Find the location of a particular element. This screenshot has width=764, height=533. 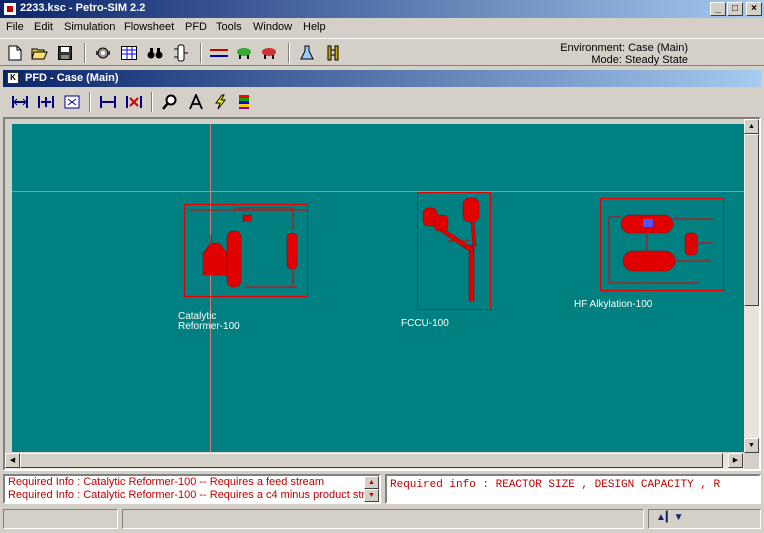

close-button: × is located at coordinates (754, 9).